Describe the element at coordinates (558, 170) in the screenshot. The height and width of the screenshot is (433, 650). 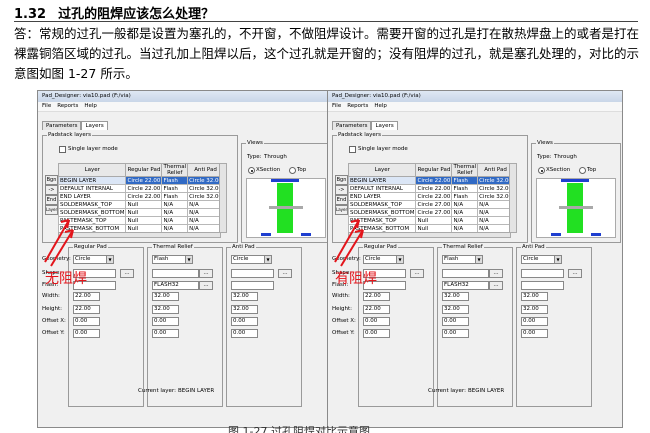
I see `xsection-label: XSection` at that location.